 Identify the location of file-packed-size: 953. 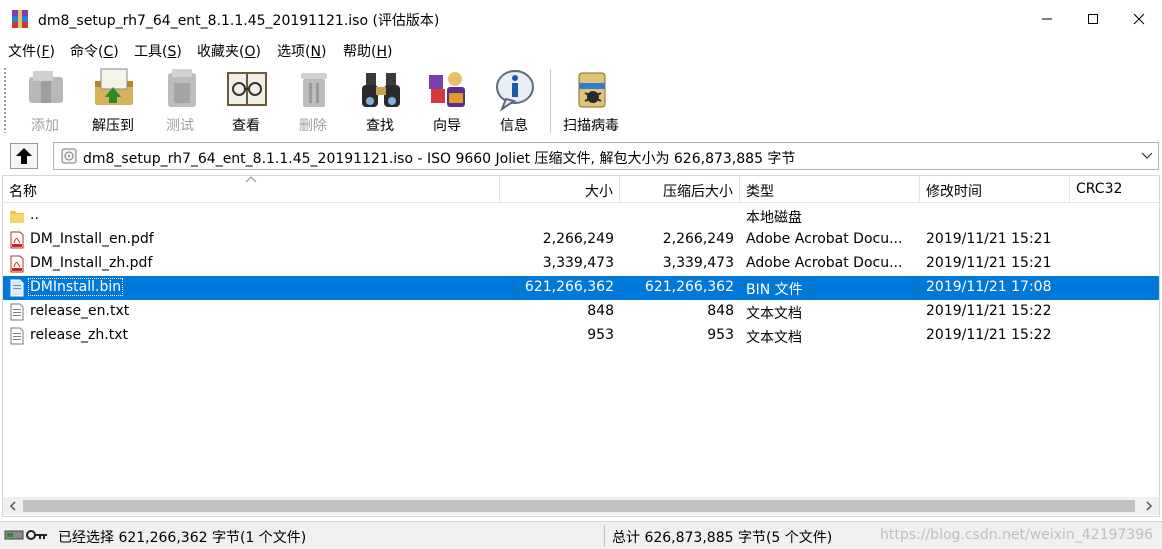
(720, 335).